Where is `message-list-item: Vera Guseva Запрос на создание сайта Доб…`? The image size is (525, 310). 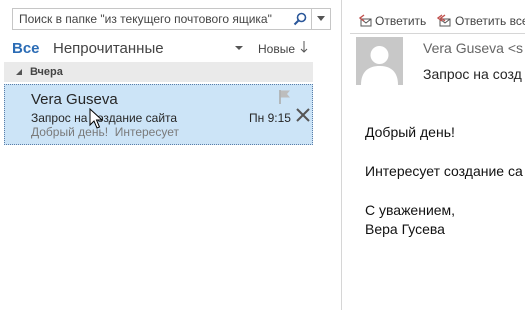
message-list-item: Vera Guseva Запрос на создание сайта Доб… is located at coordinates (158, 114).